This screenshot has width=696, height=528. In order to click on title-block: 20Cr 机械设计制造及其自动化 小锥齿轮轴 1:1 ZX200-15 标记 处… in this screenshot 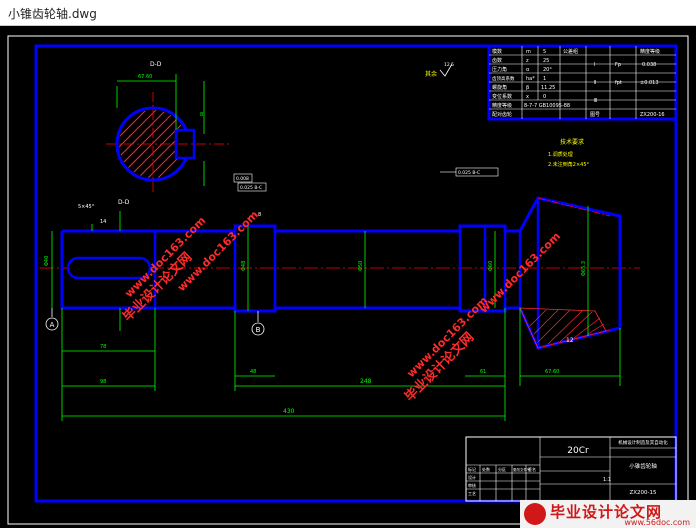, I will do `click(571, 469)`.